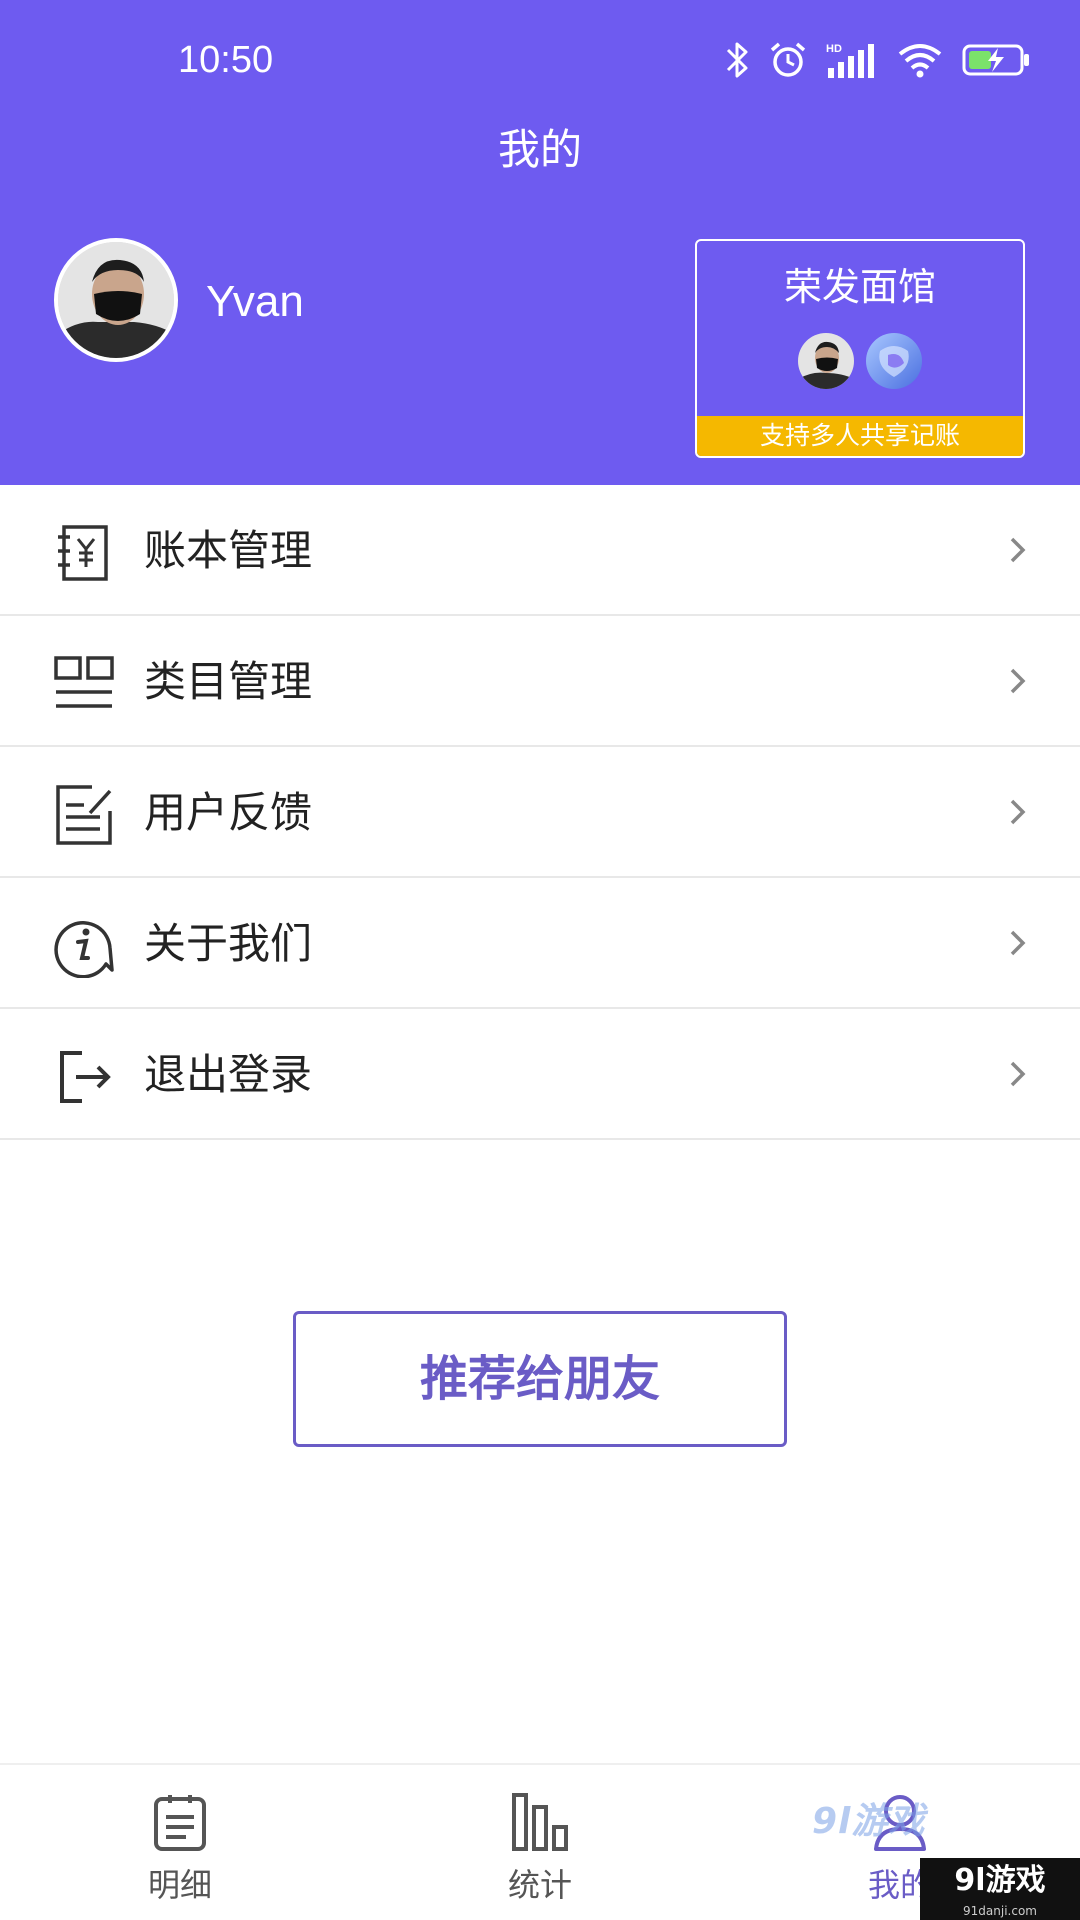  What do you see at coordinates (737, 60) in the screenshot?
I see `bluetooth-icon` at bounding box center [737, 60].